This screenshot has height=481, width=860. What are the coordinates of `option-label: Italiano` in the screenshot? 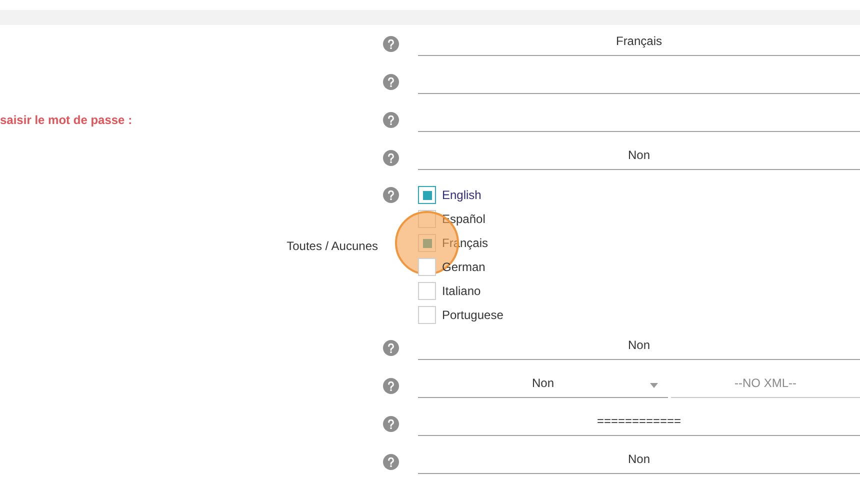 It's located at (461, 291).